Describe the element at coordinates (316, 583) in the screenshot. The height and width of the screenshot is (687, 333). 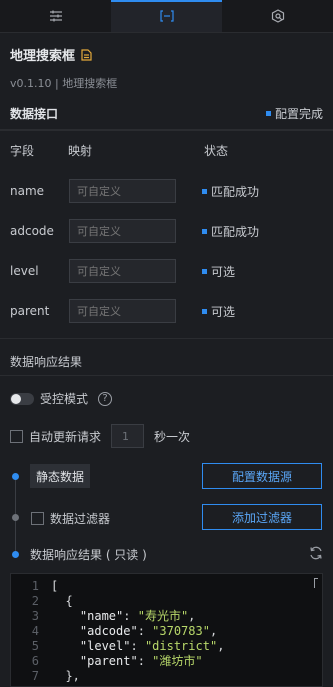
I see `scrollbar` at that location.